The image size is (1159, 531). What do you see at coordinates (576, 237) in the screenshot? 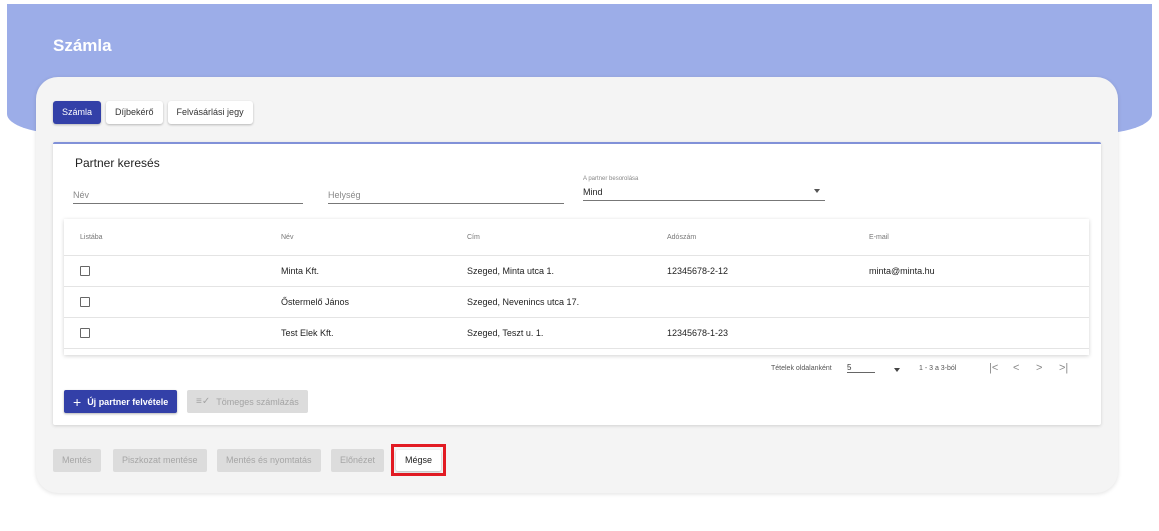
I see `table-header-row: Listába Név Cím Adószám E-mail` at bounding box center [576, 237].